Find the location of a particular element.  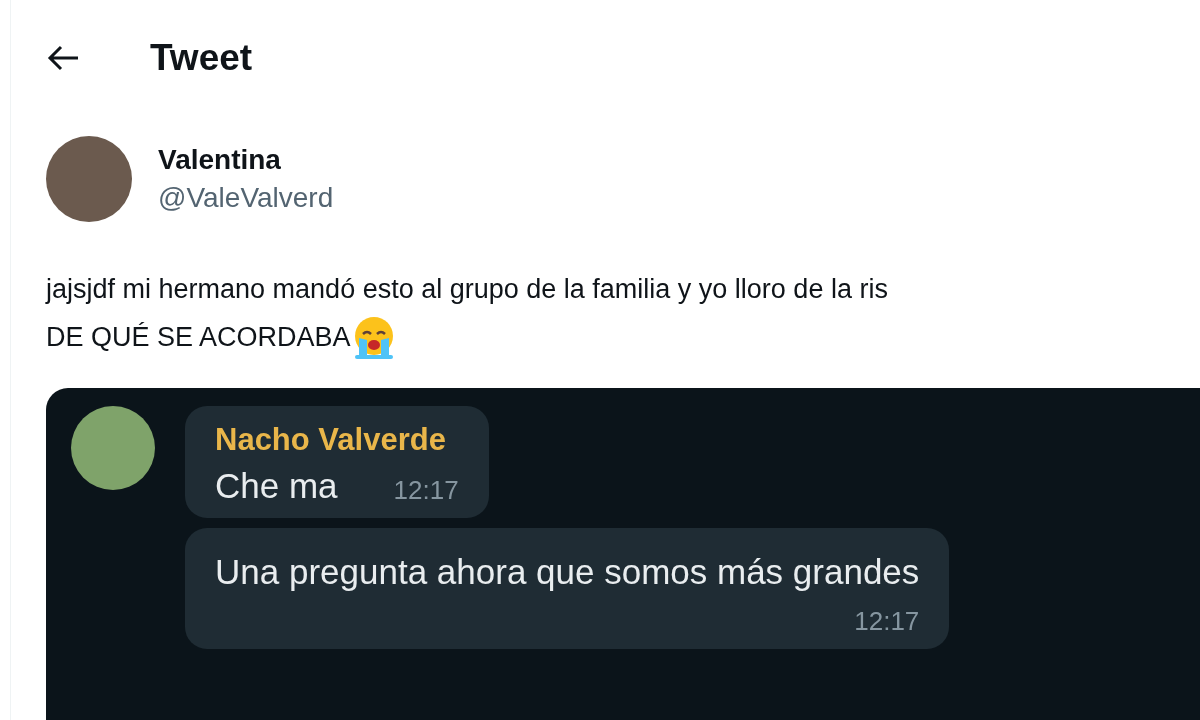

author-handle: @ValeValverd is located at coordinates (246, 198).